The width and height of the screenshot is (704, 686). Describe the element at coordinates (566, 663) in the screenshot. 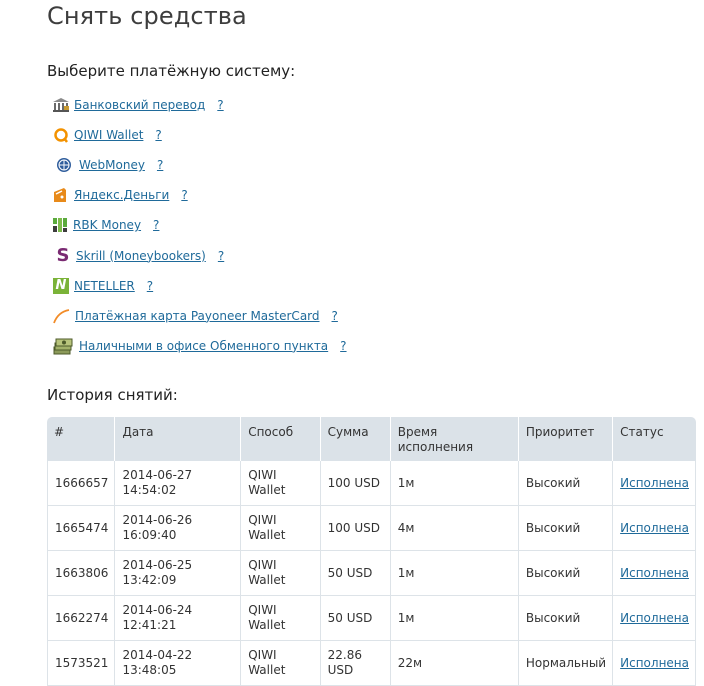

I see `cell-priority: Нормальный` at that location.